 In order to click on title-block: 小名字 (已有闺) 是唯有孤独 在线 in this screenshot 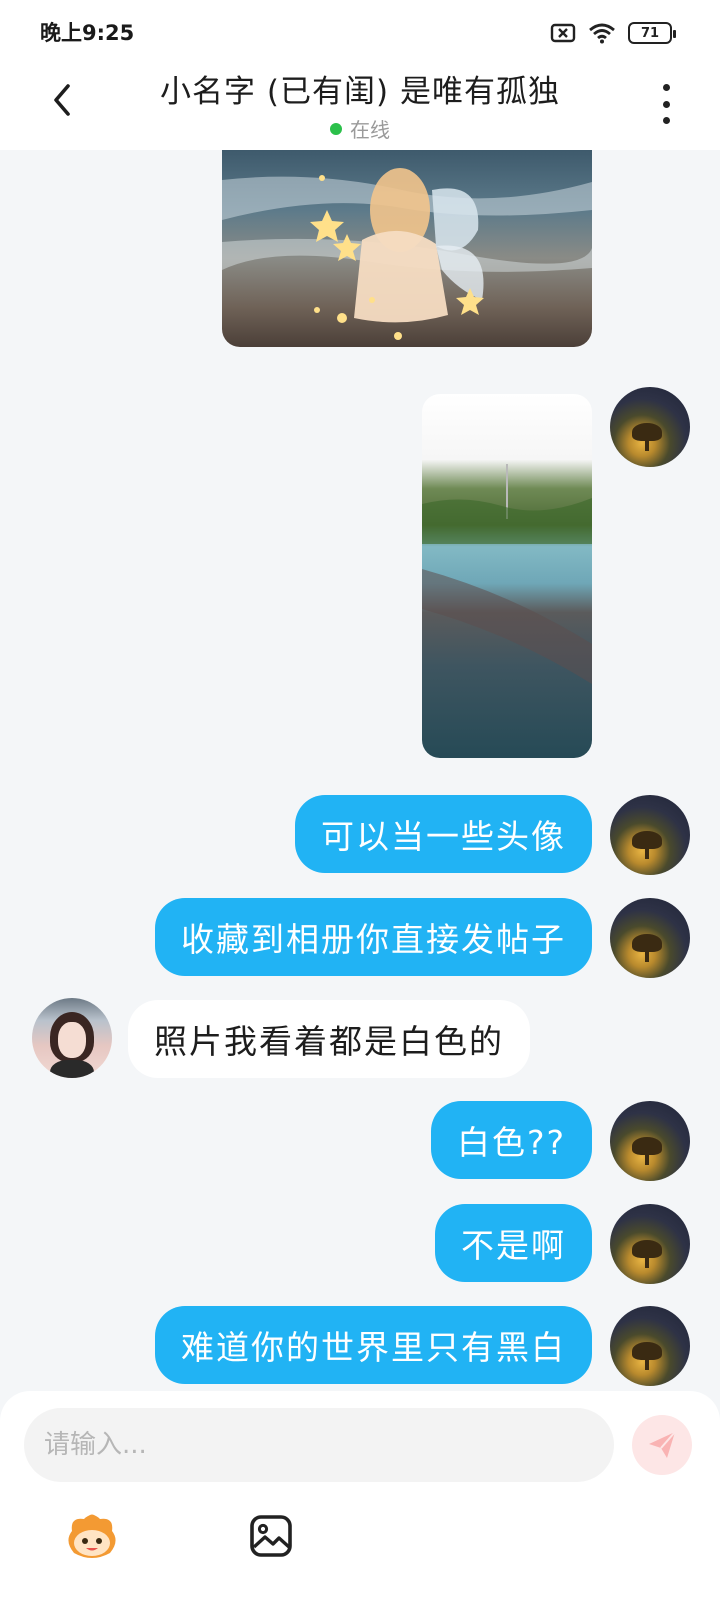, I will do `click(360, 106)`.